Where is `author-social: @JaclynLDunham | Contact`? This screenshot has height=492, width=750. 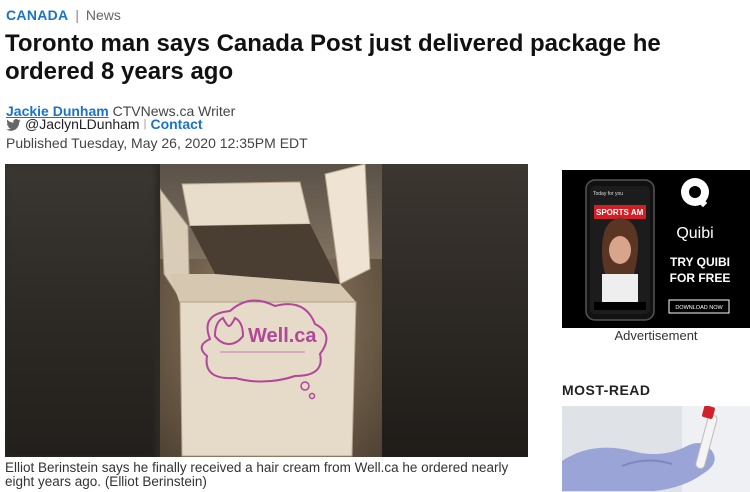 author-social: @JaclynLDunham | Contact is located at coordinates (104, 124).